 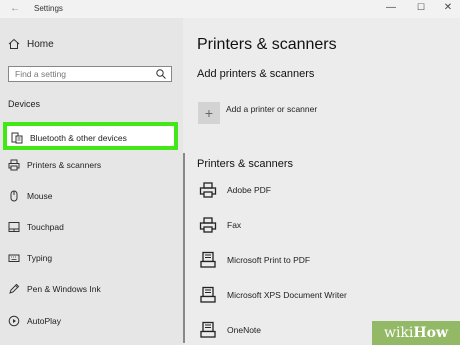 What do you see at coordinates (391, 7) in the screenshot?
I see `minimize-button: —` at bounding box center [391, 7].